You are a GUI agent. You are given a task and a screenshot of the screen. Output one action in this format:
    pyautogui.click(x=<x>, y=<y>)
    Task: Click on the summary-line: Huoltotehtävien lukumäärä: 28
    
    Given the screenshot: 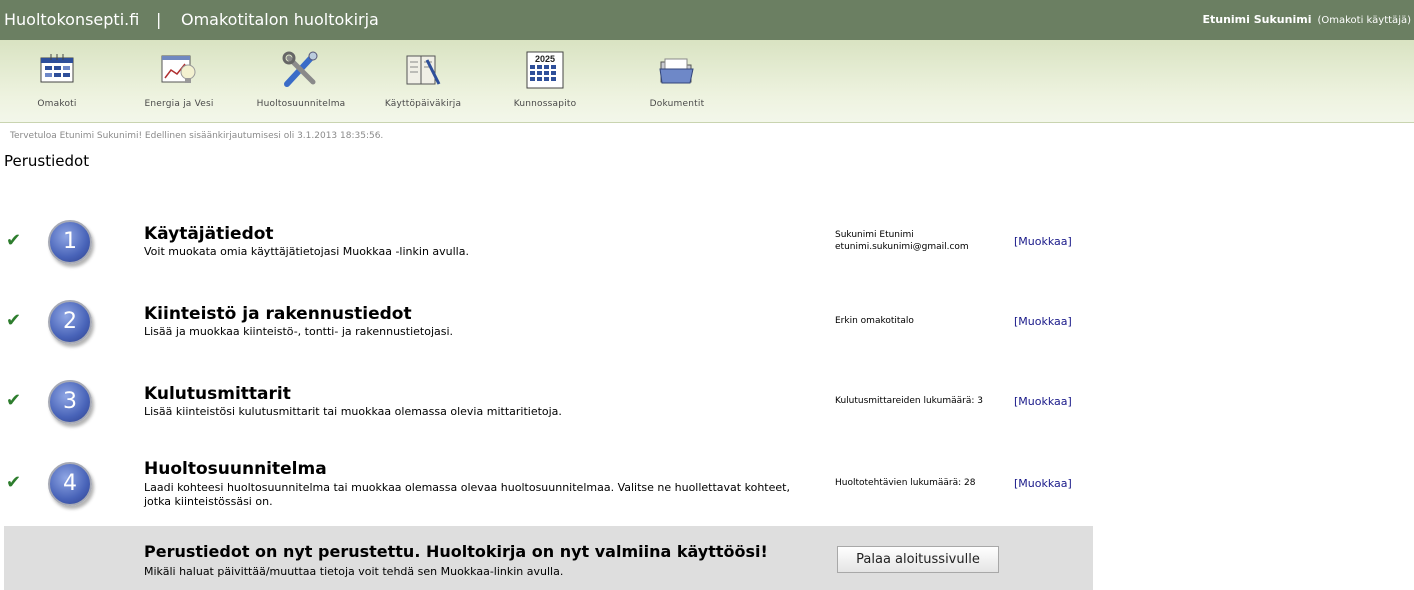 What is the action you would take?
    pyautogui.click(x=905, y=483)
    